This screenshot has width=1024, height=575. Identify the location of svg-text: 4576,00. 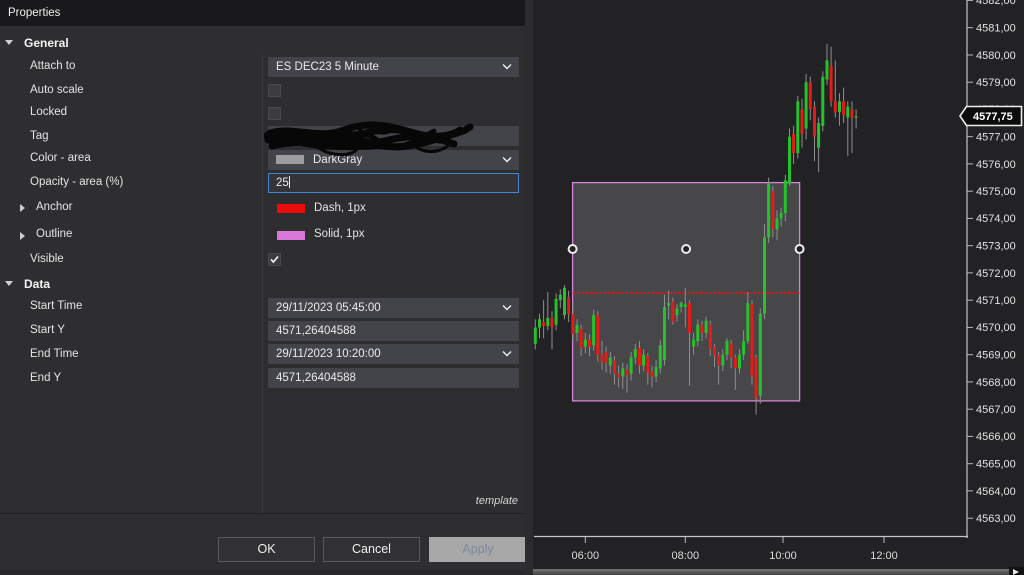
(996, 165).